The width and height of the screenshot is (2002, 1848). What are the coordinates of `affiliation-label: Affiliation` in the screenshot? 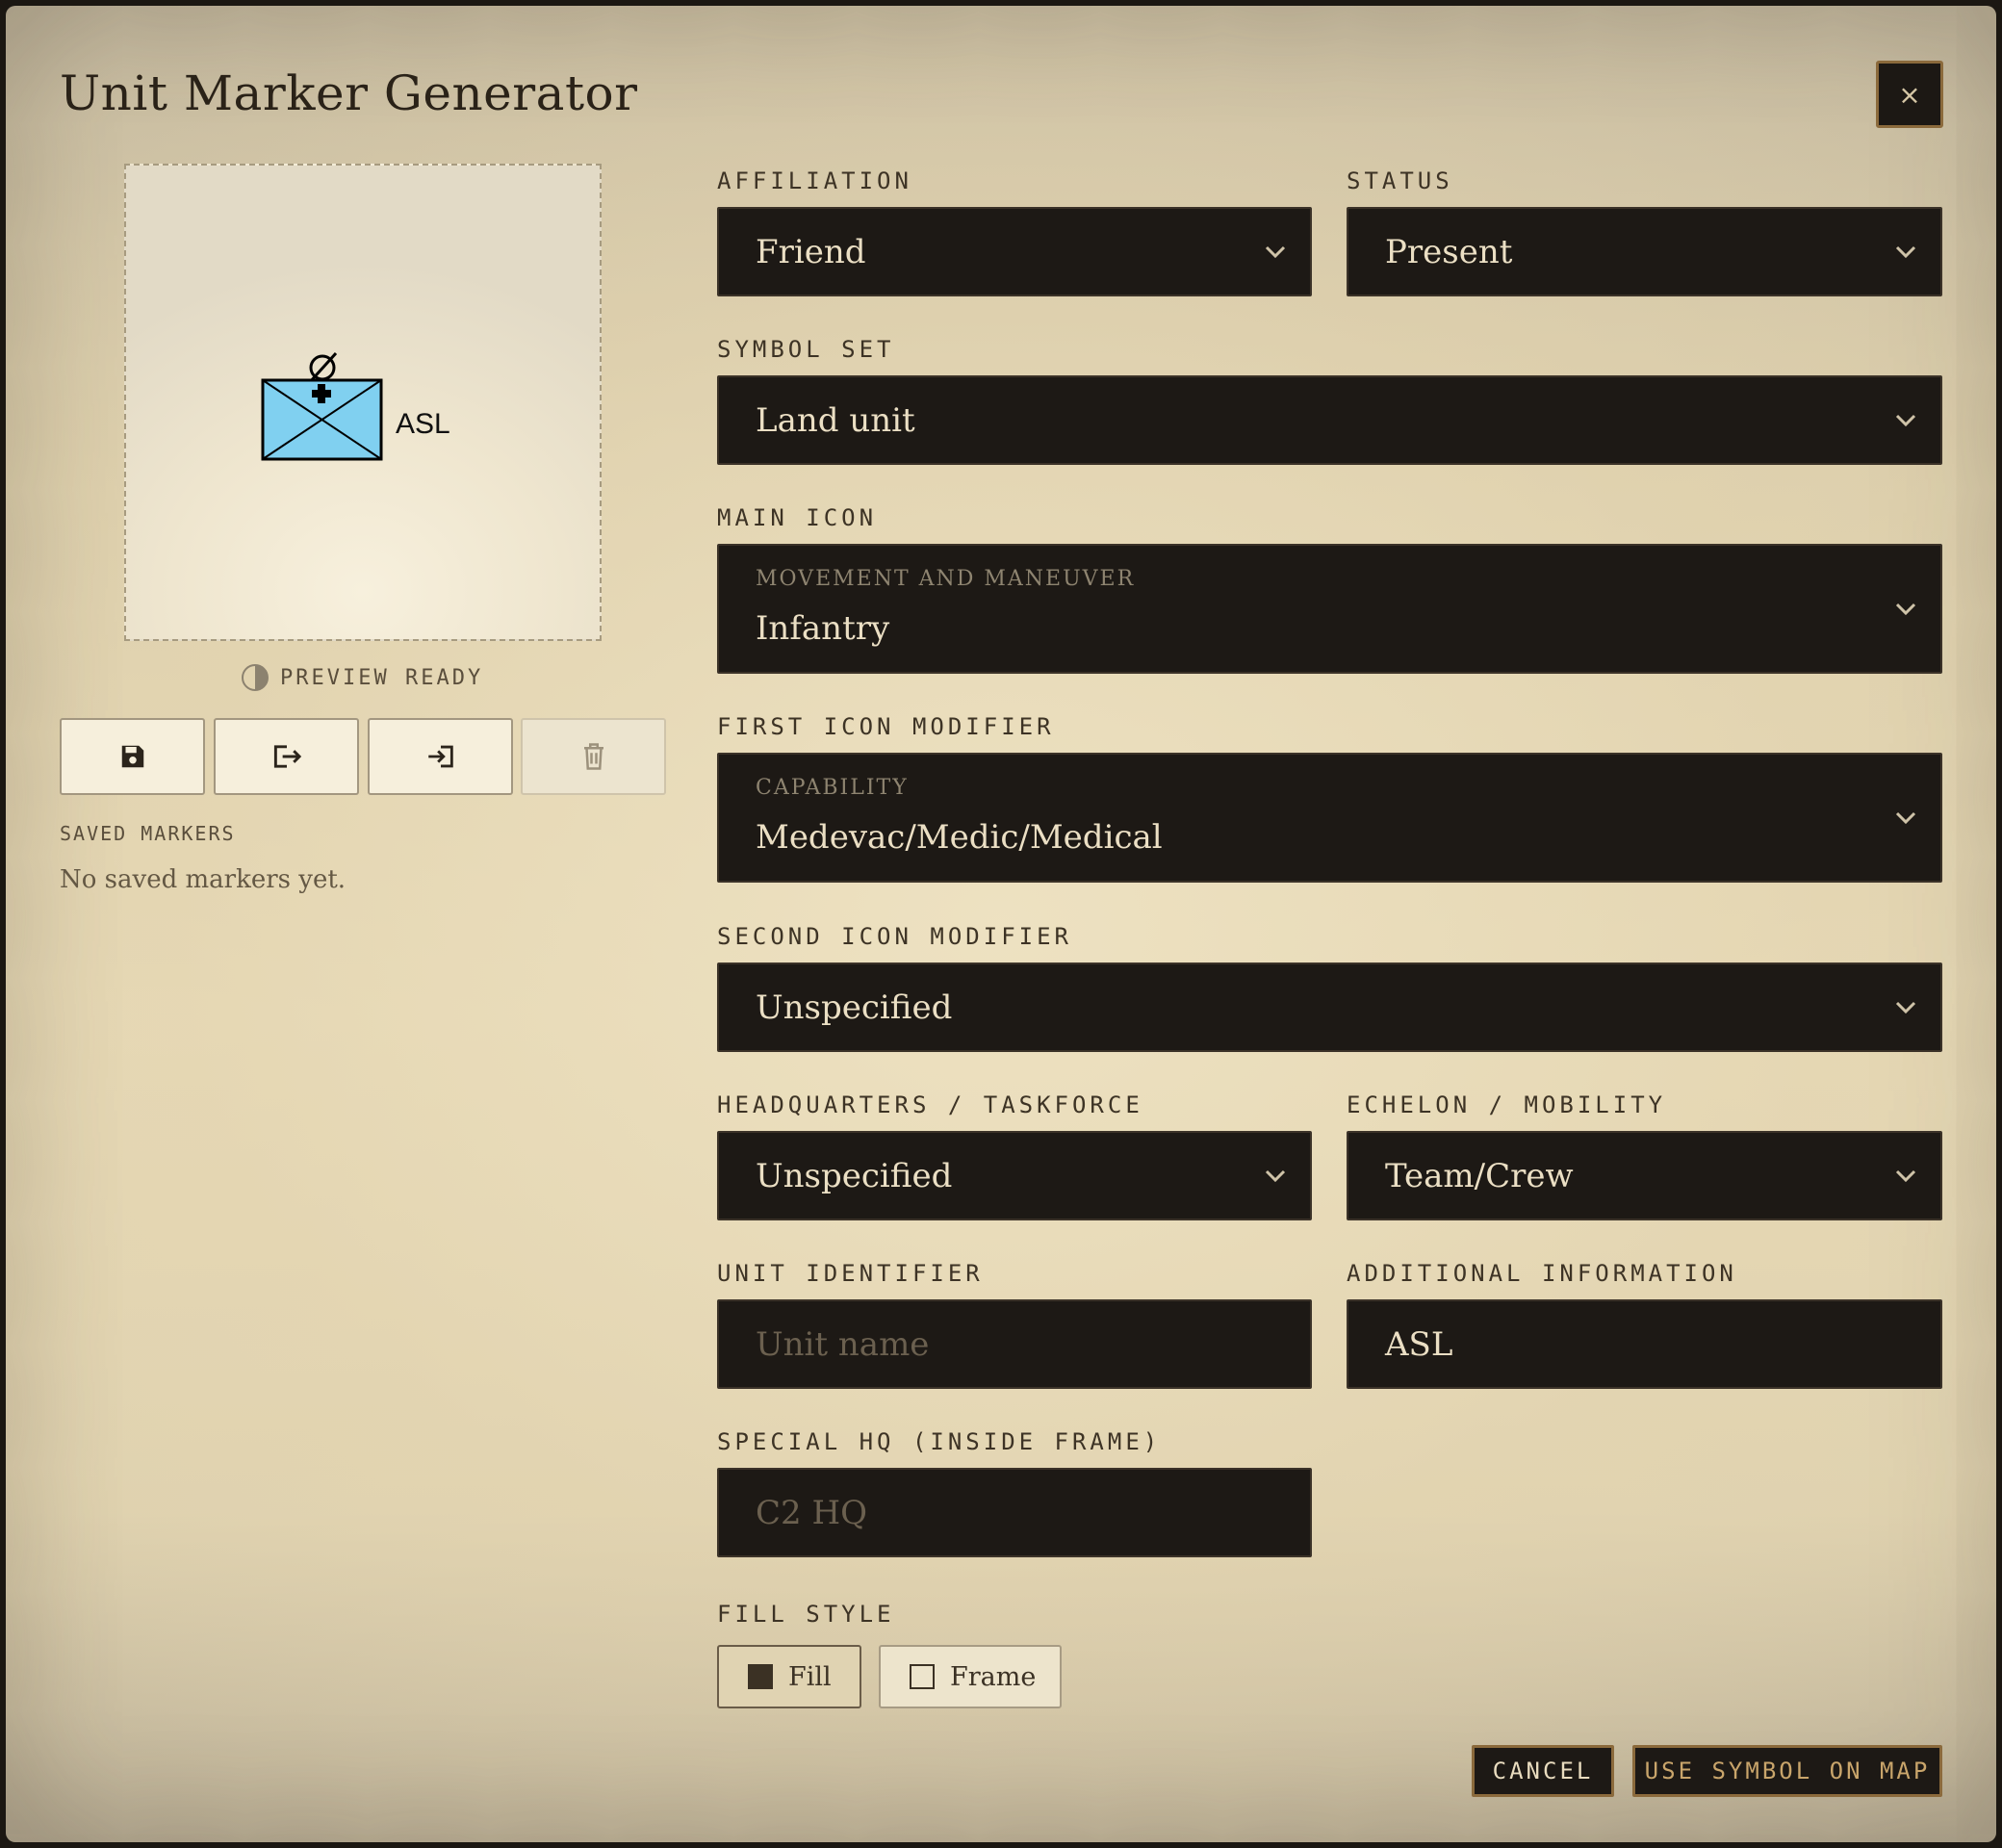 It's located at (814, 180).